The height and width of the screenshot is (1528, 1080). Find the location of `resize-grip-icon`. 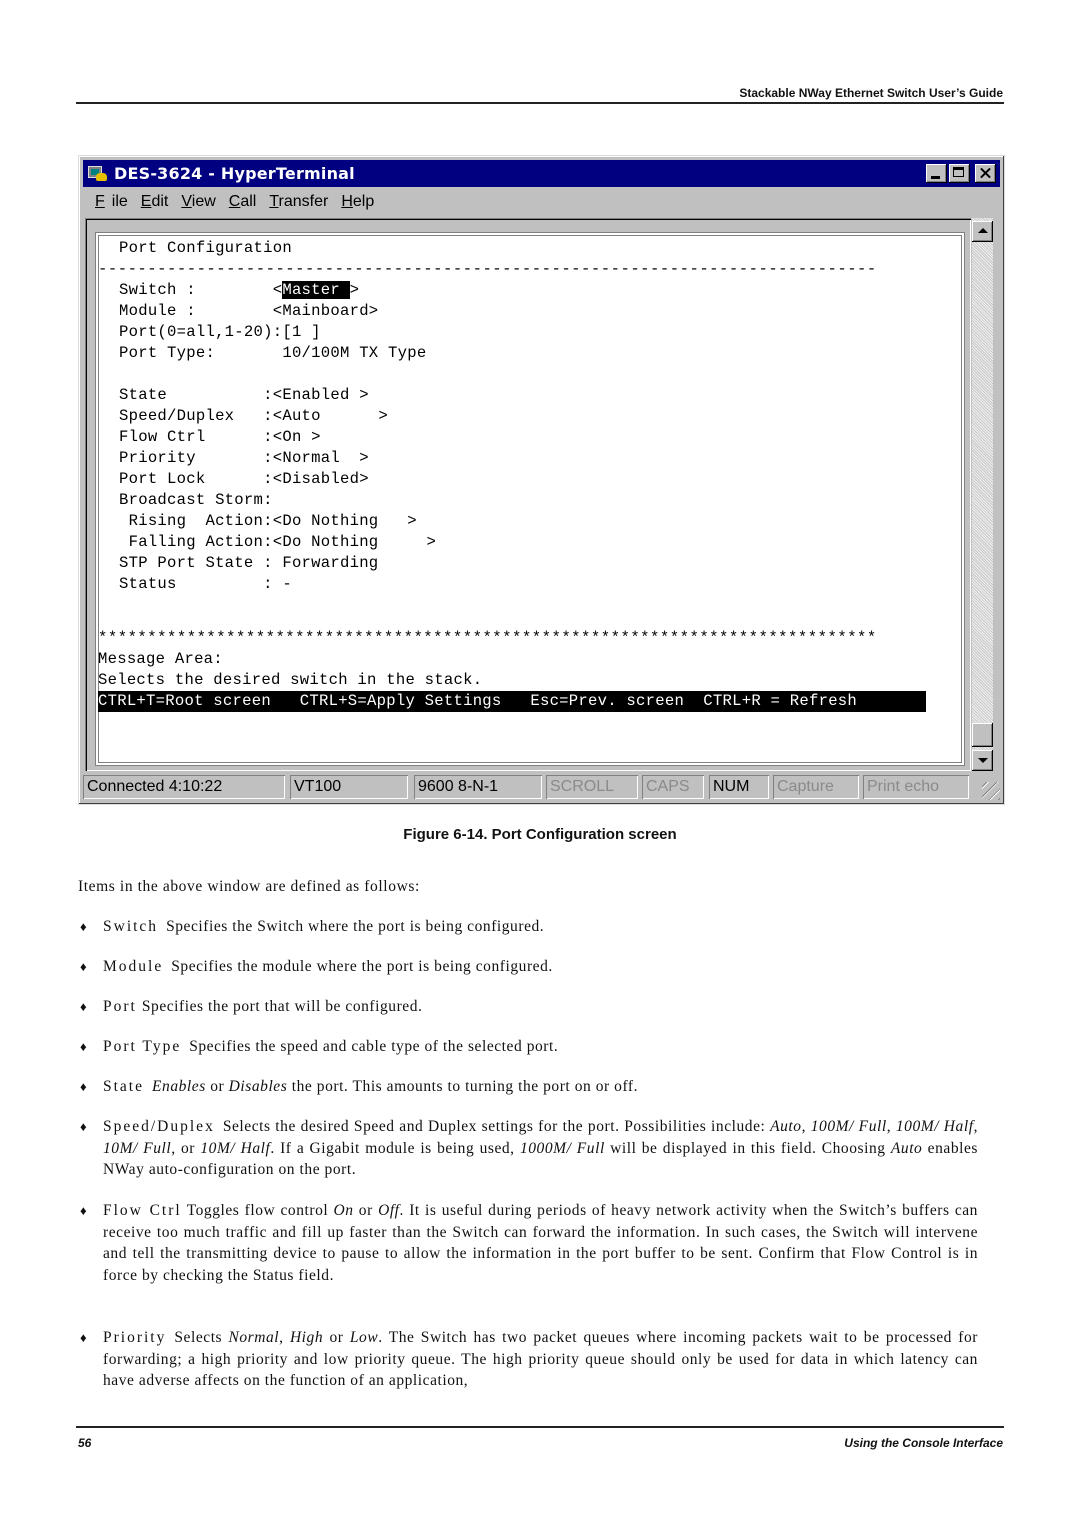

resize-grip-icon is located at coordinates (991, 791).